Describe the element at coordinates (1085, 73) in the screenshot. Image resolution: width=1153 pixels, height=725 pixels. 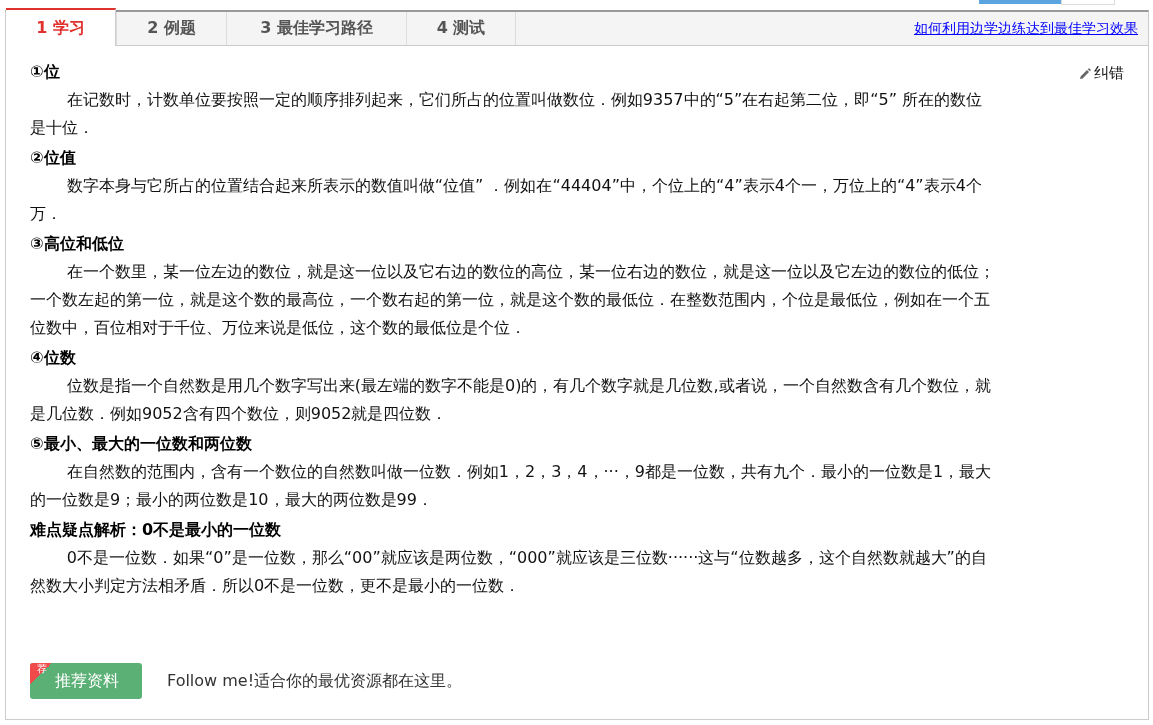
I see `pencil-icon` at that location.